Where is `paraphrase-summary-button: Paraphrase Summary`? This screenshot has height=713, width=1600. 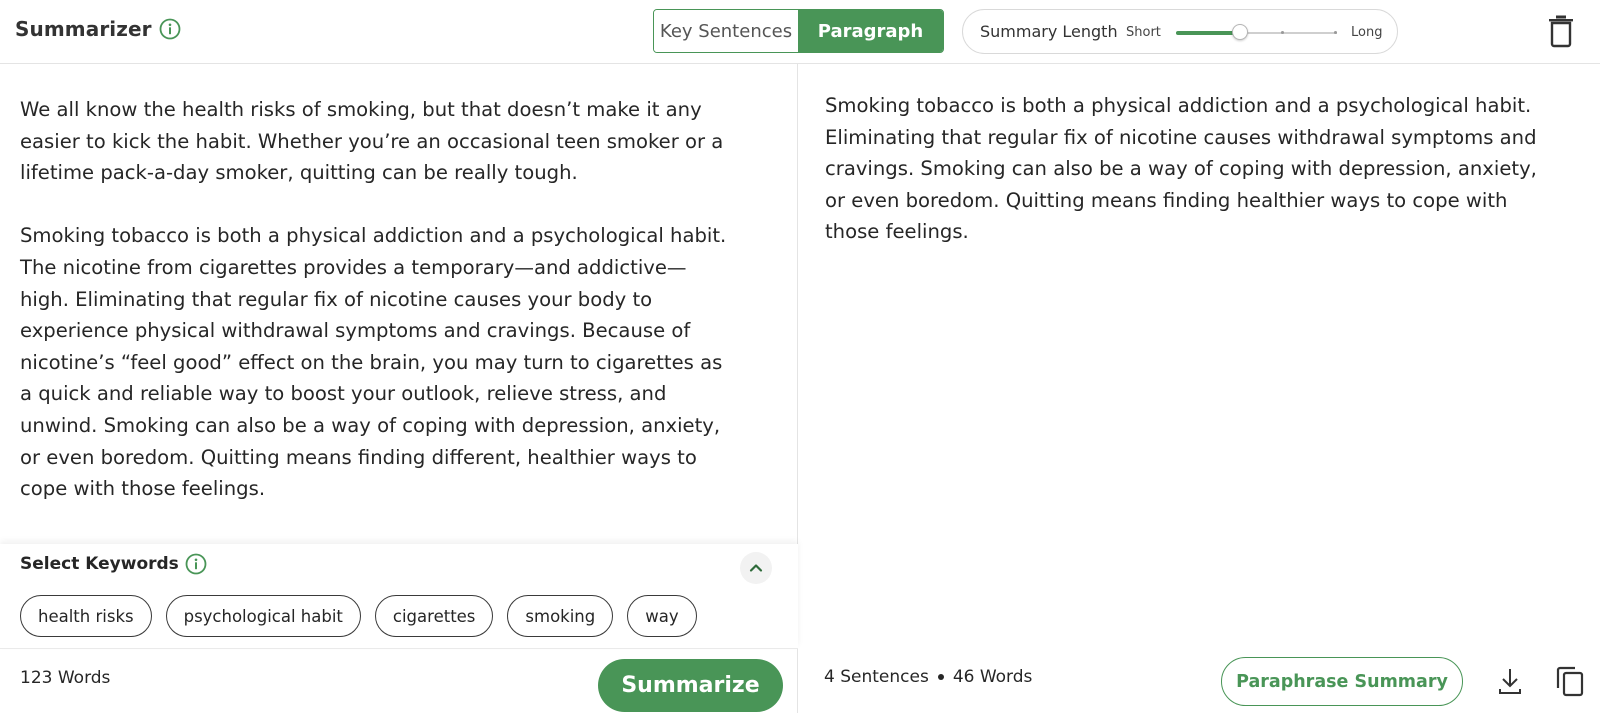
paraphrase-summary-button: Paraphrase Summary is located at coordinates (1342, 681).